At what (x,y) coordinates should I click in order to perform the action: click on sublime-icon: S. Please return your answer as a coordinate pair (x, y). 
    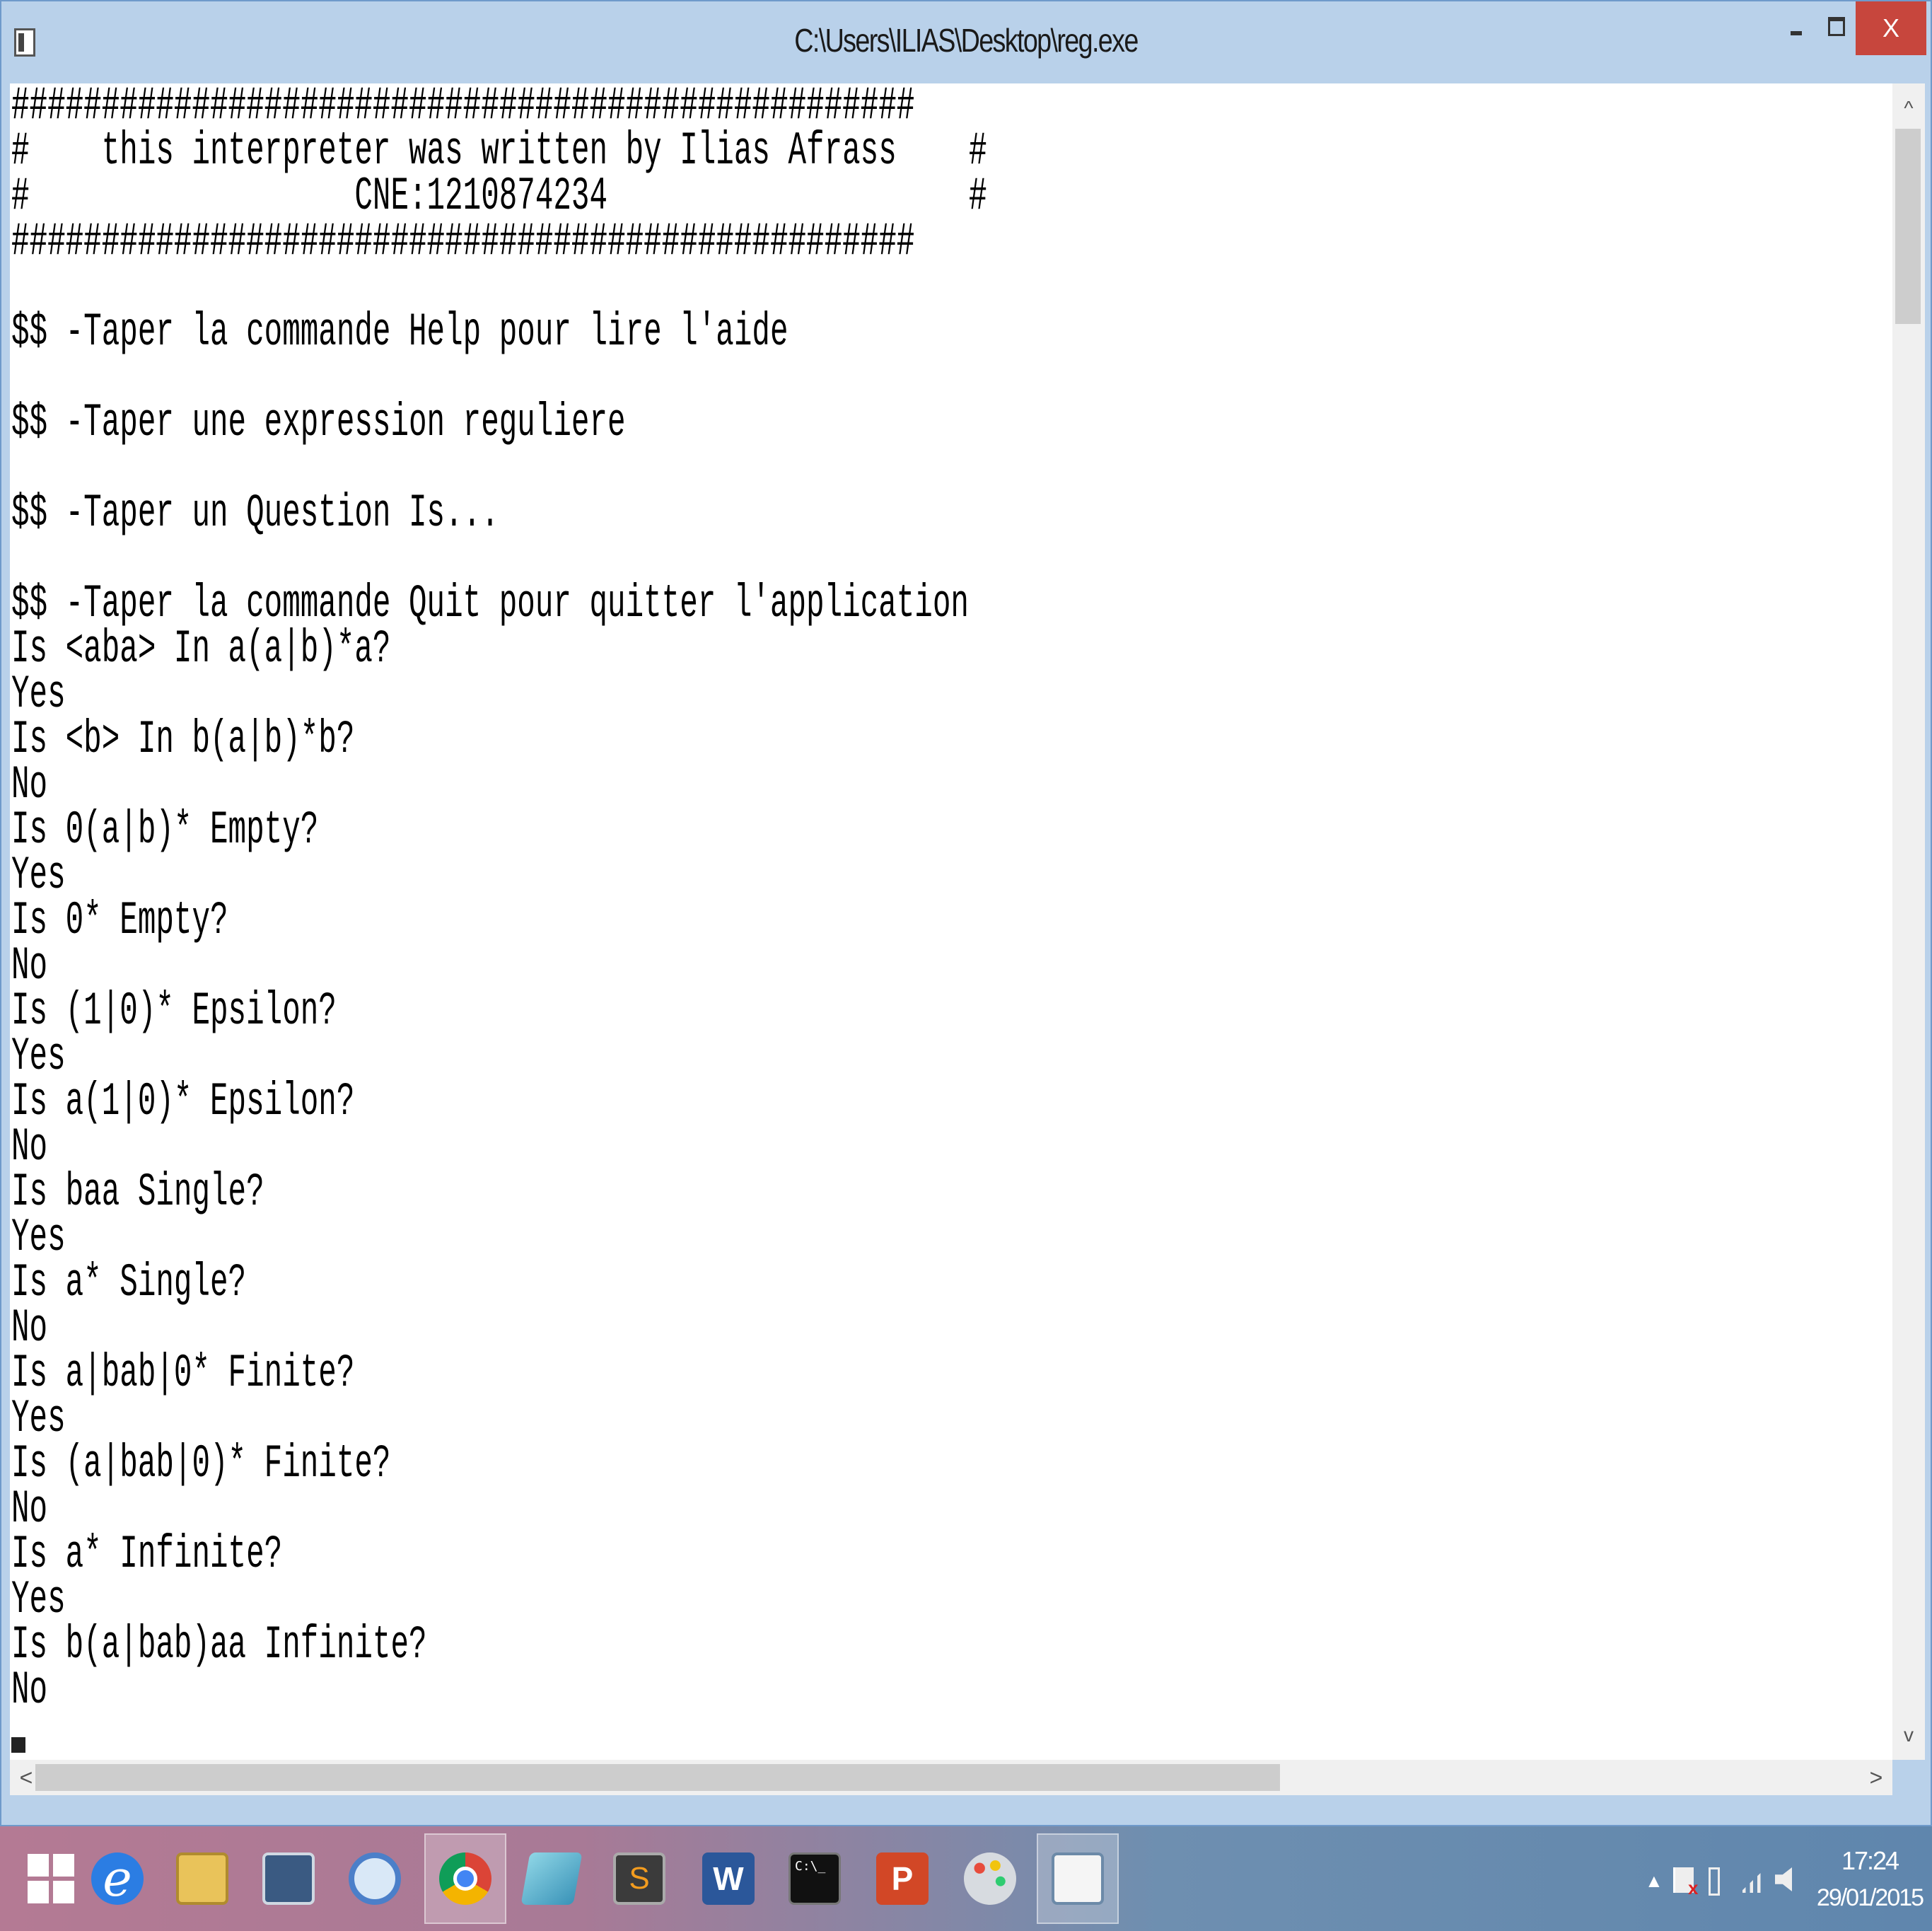
    Looking at the image, I should click on (639, 1878).